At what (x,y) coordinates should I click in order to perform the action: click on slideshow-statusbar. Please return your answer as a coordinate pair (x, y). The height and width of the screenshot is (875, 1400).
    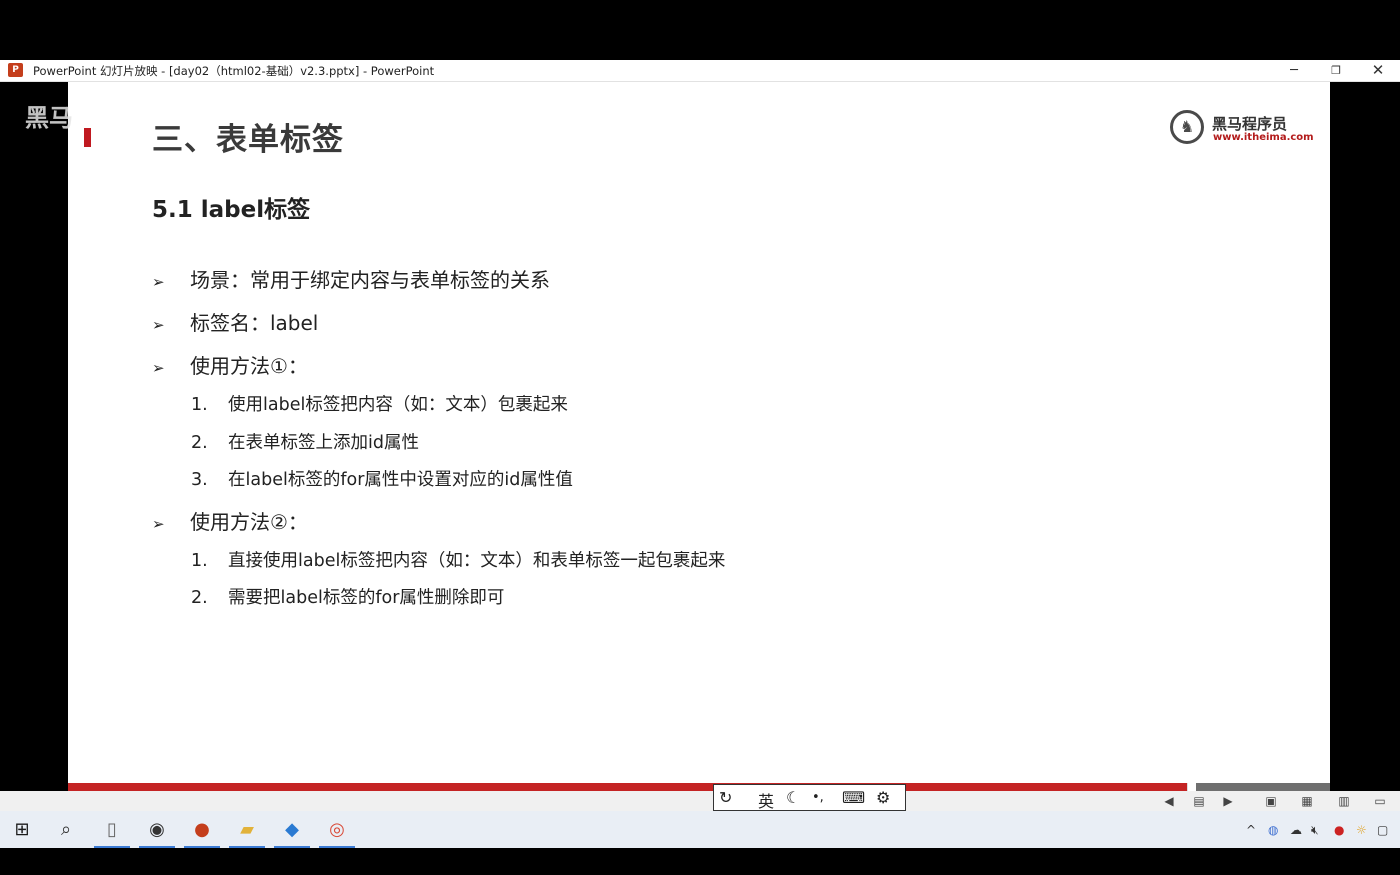
    Looking at the image, I should click on (700, 801).